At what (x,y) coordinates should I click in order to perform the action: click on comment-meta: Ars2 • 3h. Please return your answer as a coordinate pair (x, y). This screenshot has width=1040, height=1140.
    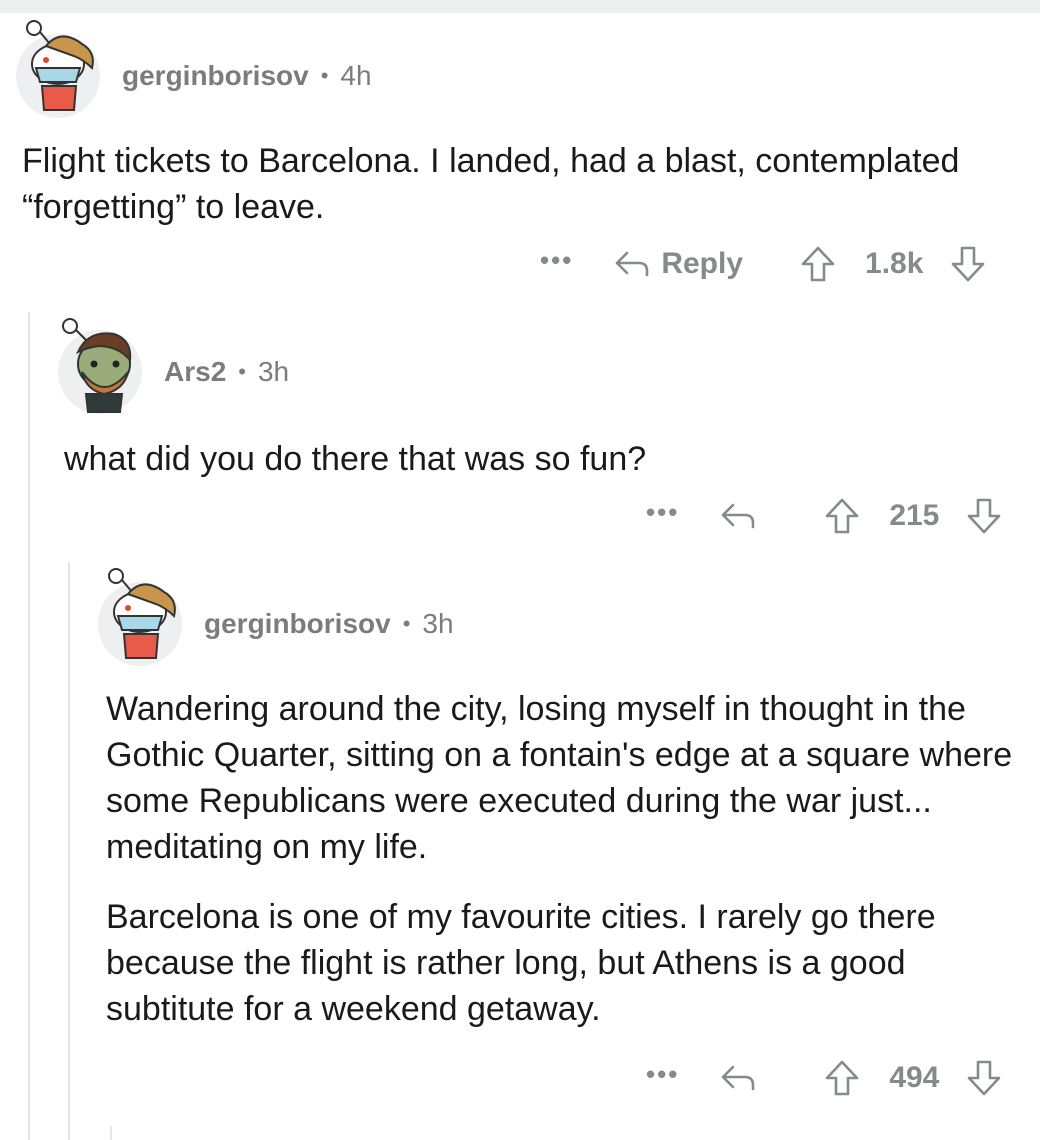
    Looking at the image, I should click on (226, 372).